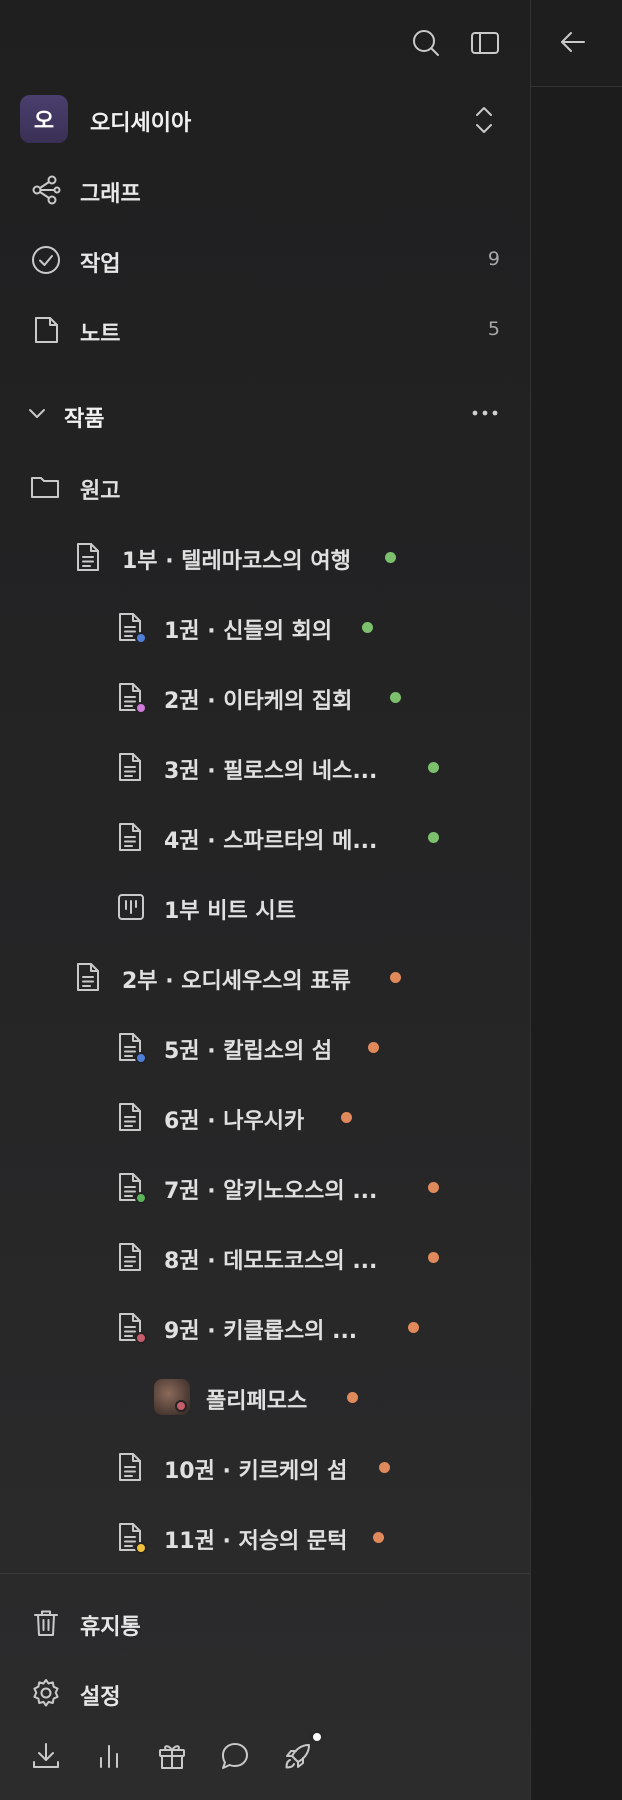  I want to click on tree-item-label: 원고, so click(100, 491).